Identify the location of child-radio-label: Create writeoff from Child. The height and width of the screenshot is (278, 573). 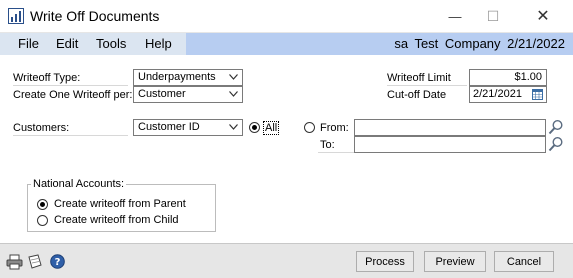
(116, 220).